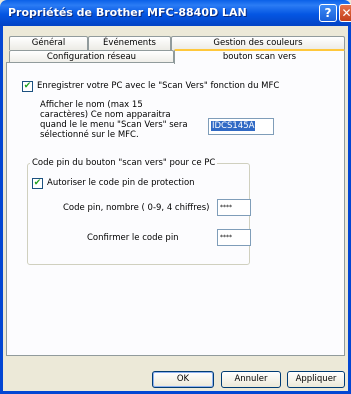 Image resolution: width=351 pixels, height=394 pixels. Describe the element at coordinates (234, 237) in the screenshot. I see `confirm-pin-input: ****` at that location.